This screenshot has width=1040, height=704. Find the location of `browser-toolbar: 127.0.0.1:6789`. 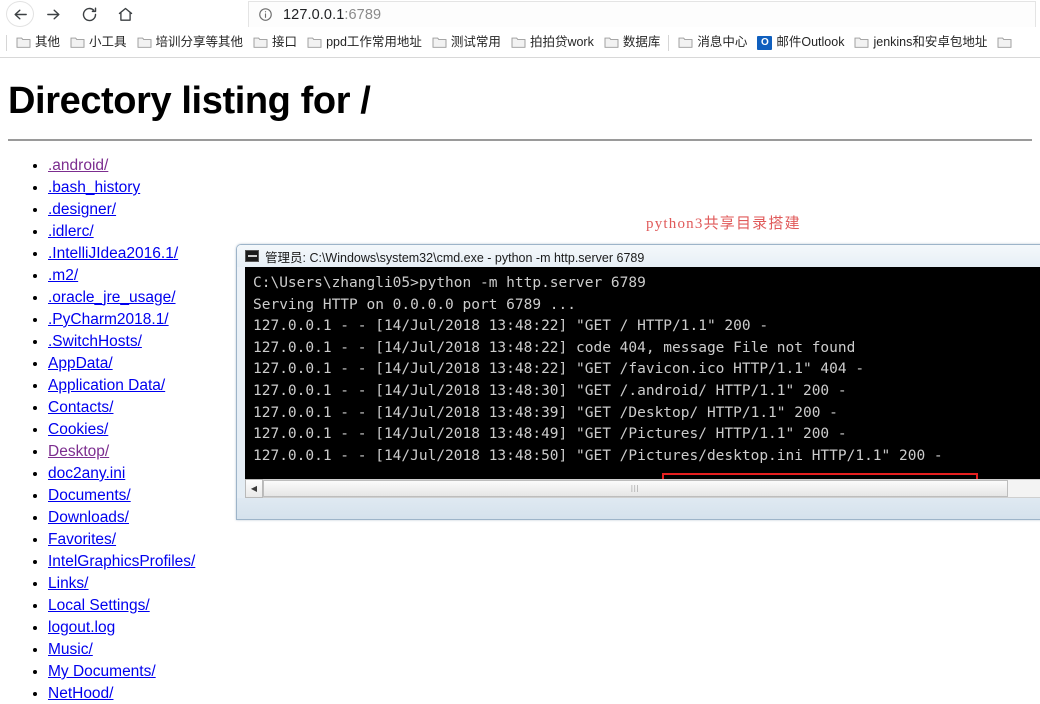

browser-toolbar: 127.0.0.1:6789 is located at coordinates (520, 14).